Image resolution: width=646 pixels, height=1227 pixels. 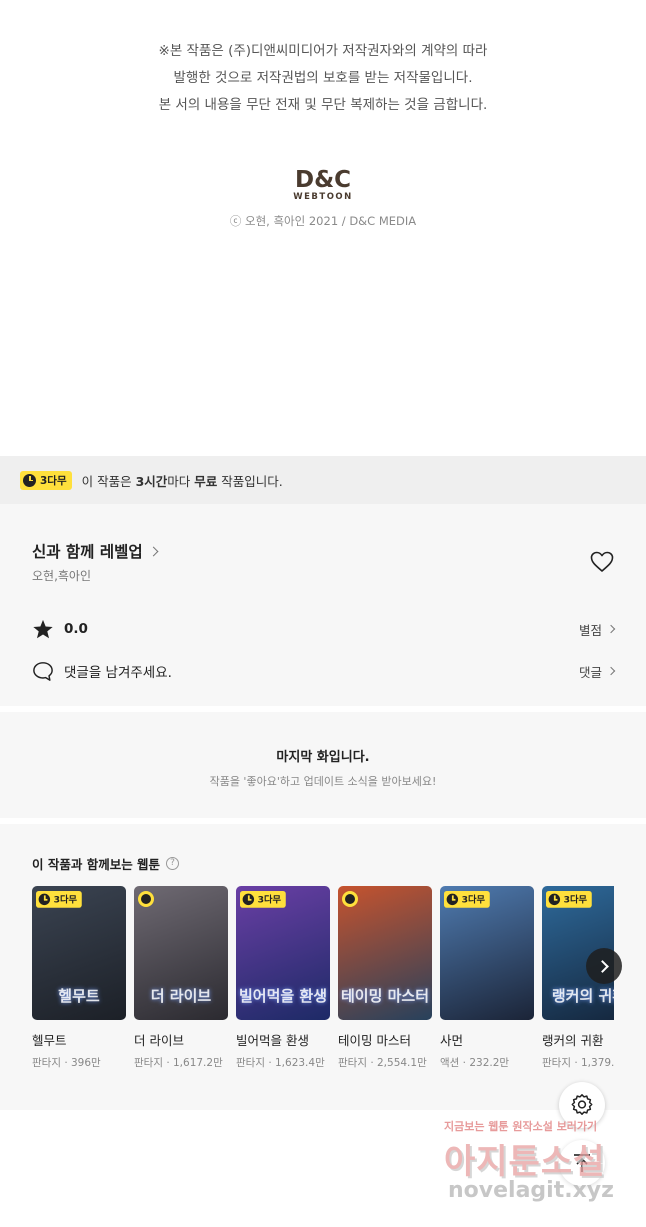 I want to click on free-banner-text-after: 작품입니다., so click(x=250, y=481).